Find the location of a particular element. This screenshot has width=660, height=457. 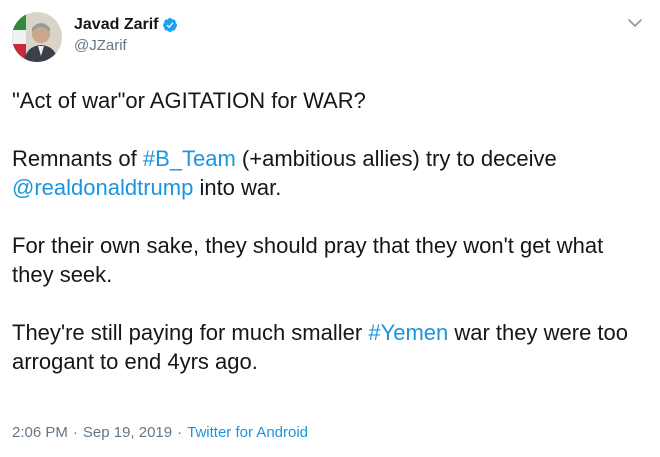

tweet-text-segment: (+ambitious allies) try to deceive is located at coordinates (396, 158).